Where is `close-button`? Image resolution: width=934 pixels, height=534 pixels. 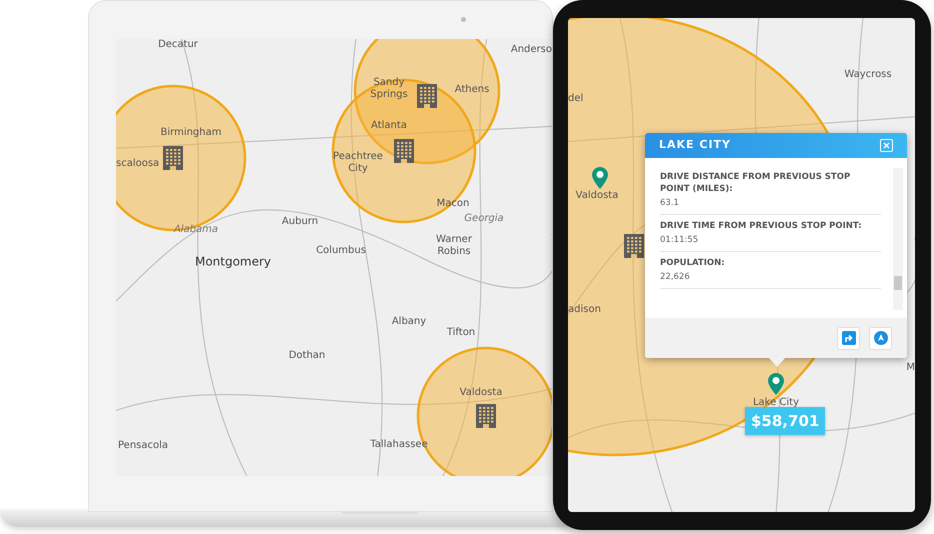 close-button is located at coordinates (886, 145).